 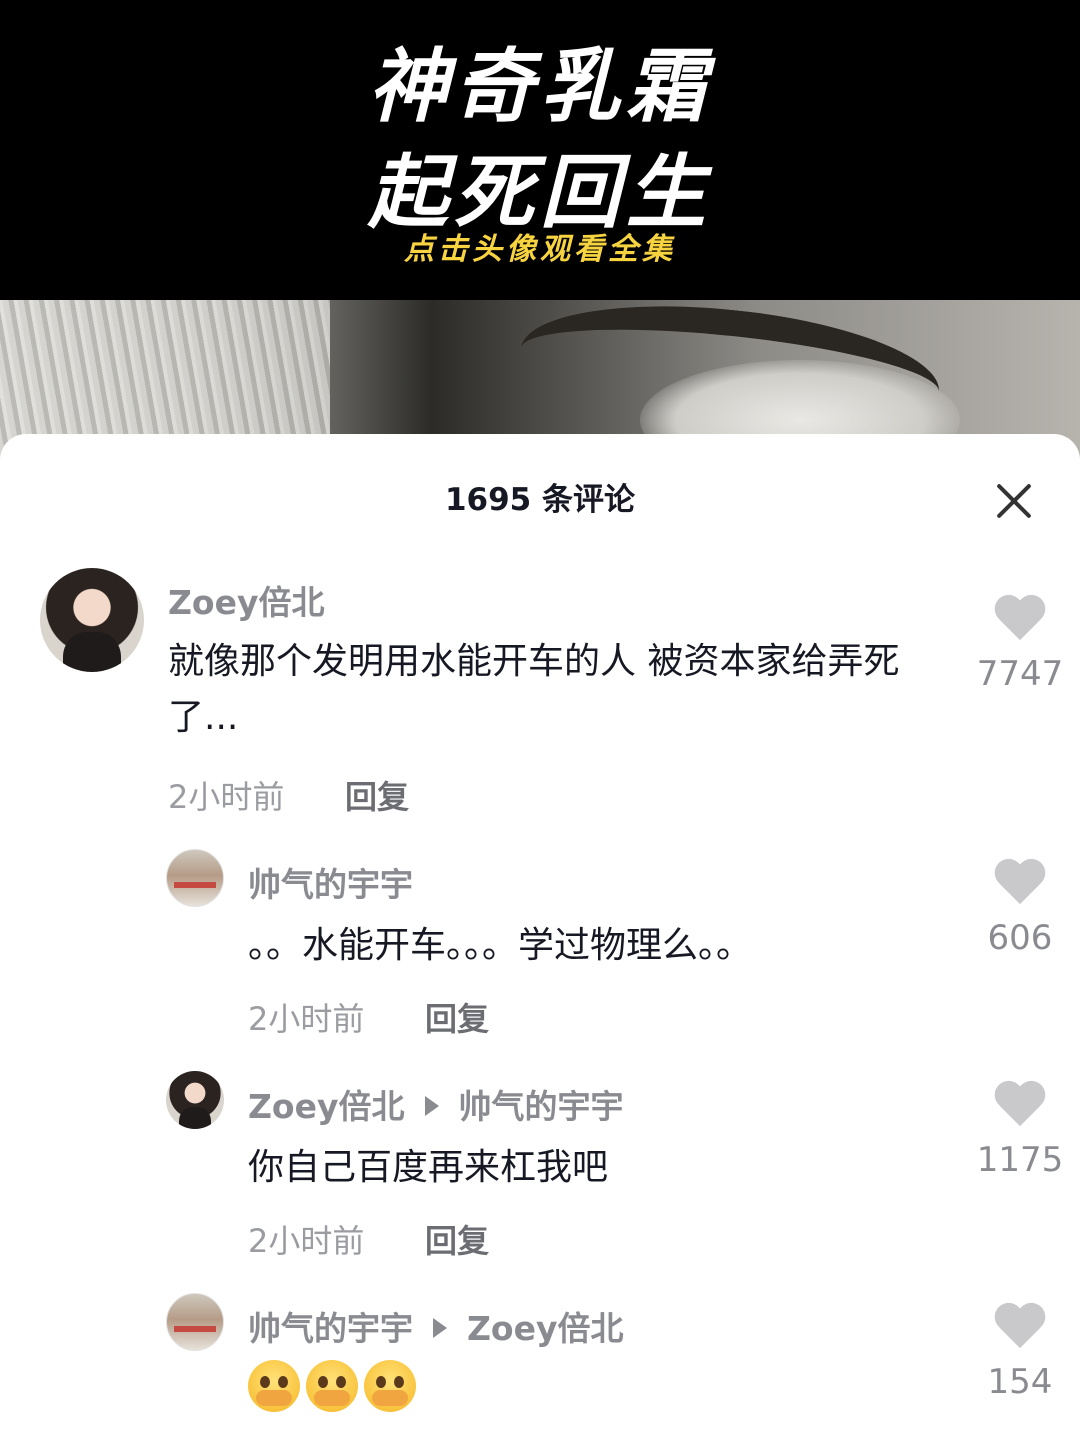 I want to click on comment-username-line: 帅气的宇宇 Zoey倍北, so click(x=436, y=1326).